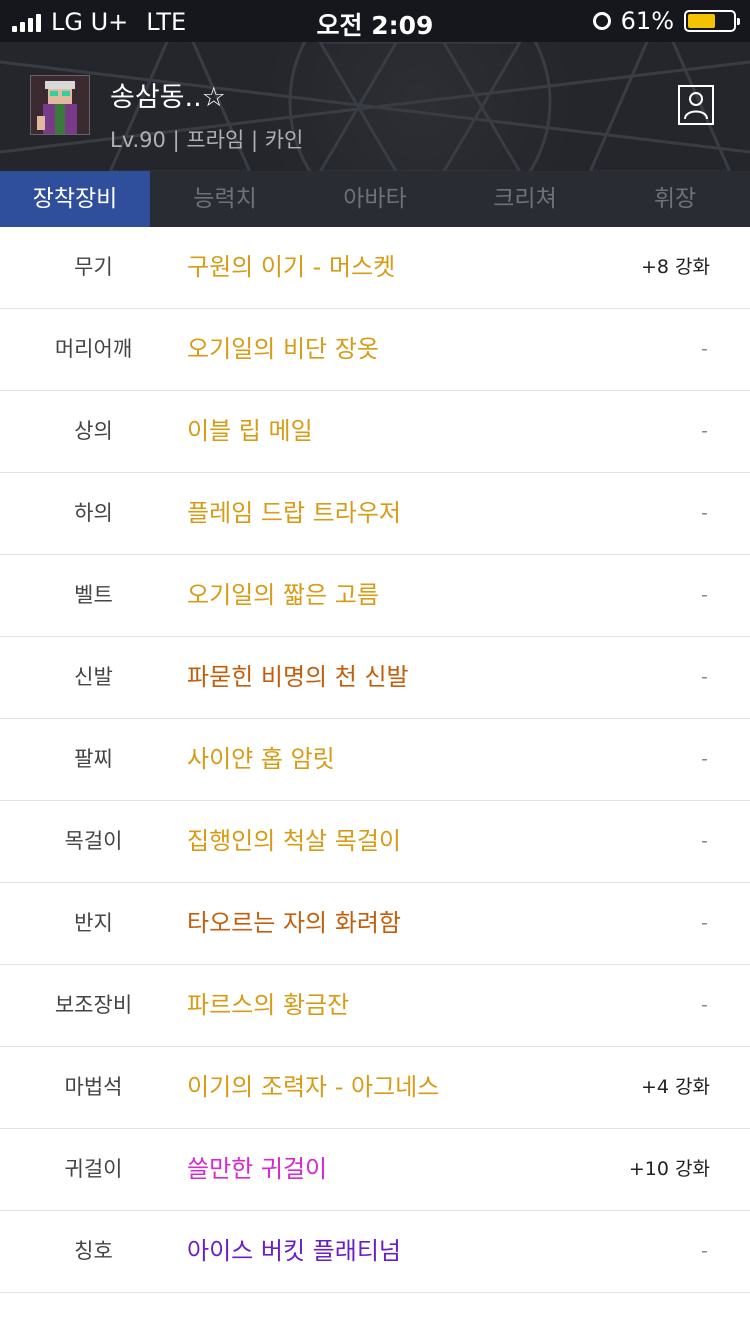 This screenshot has width=750, height=1334. I want to click on equipment-row: 신발 파묻힌 비명의 천 신발 -, so click(375, 678).